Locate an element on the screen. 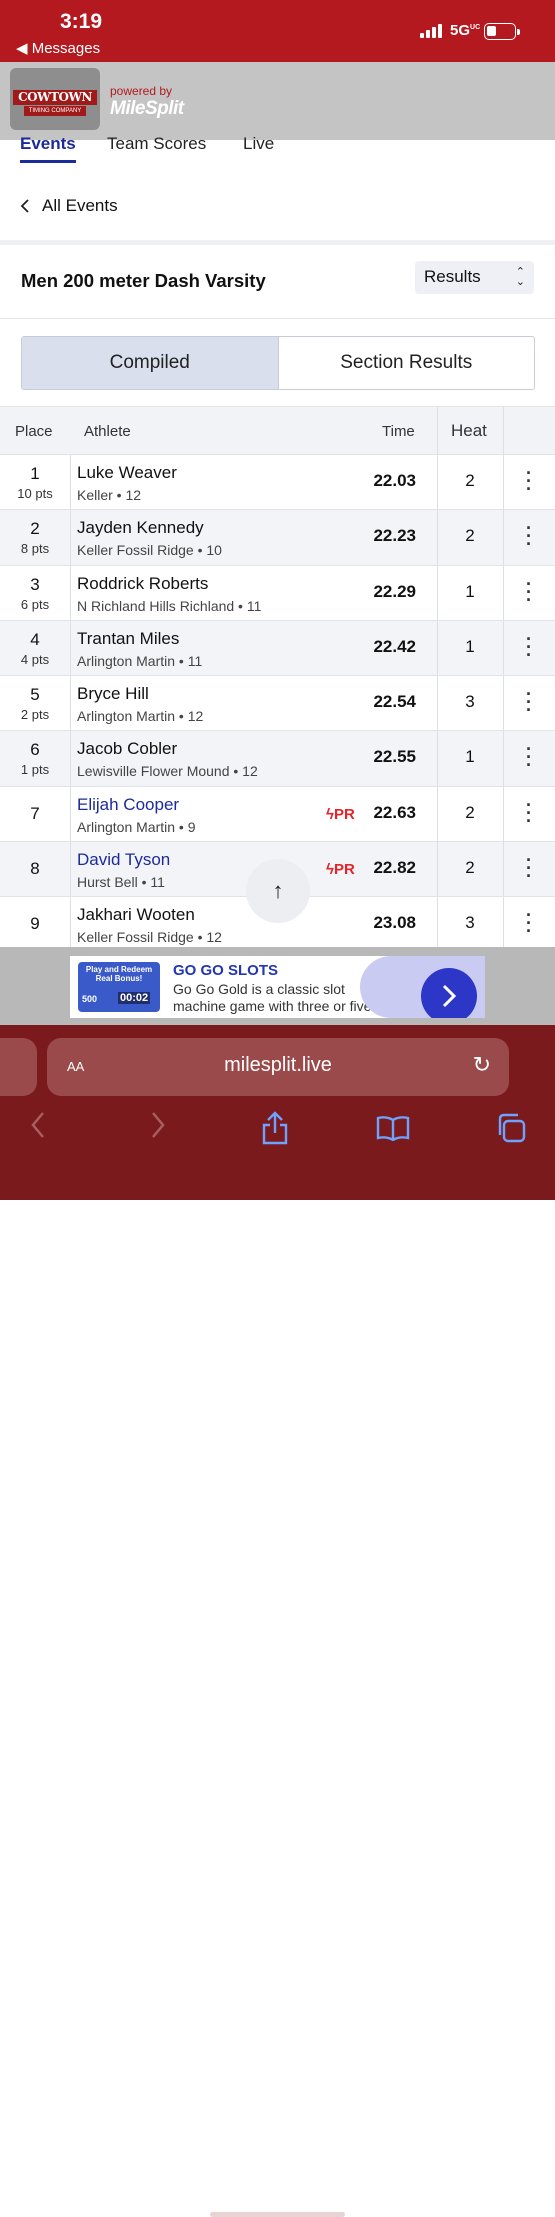 The width and height of the screenshot is (555, 2217). heat-header: Heat is located at coordinates (469, 430).